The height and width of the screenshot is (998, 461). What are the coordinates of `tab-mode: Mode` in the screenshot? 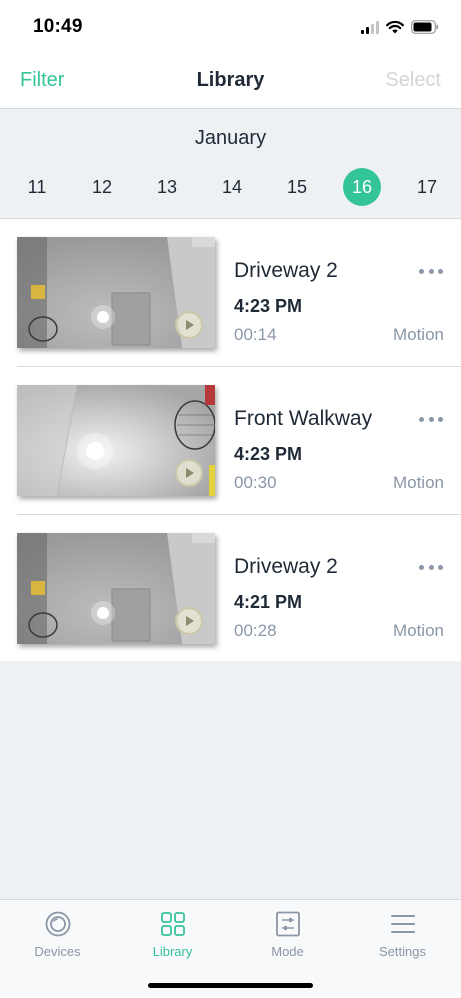 It's located at (287, 939).